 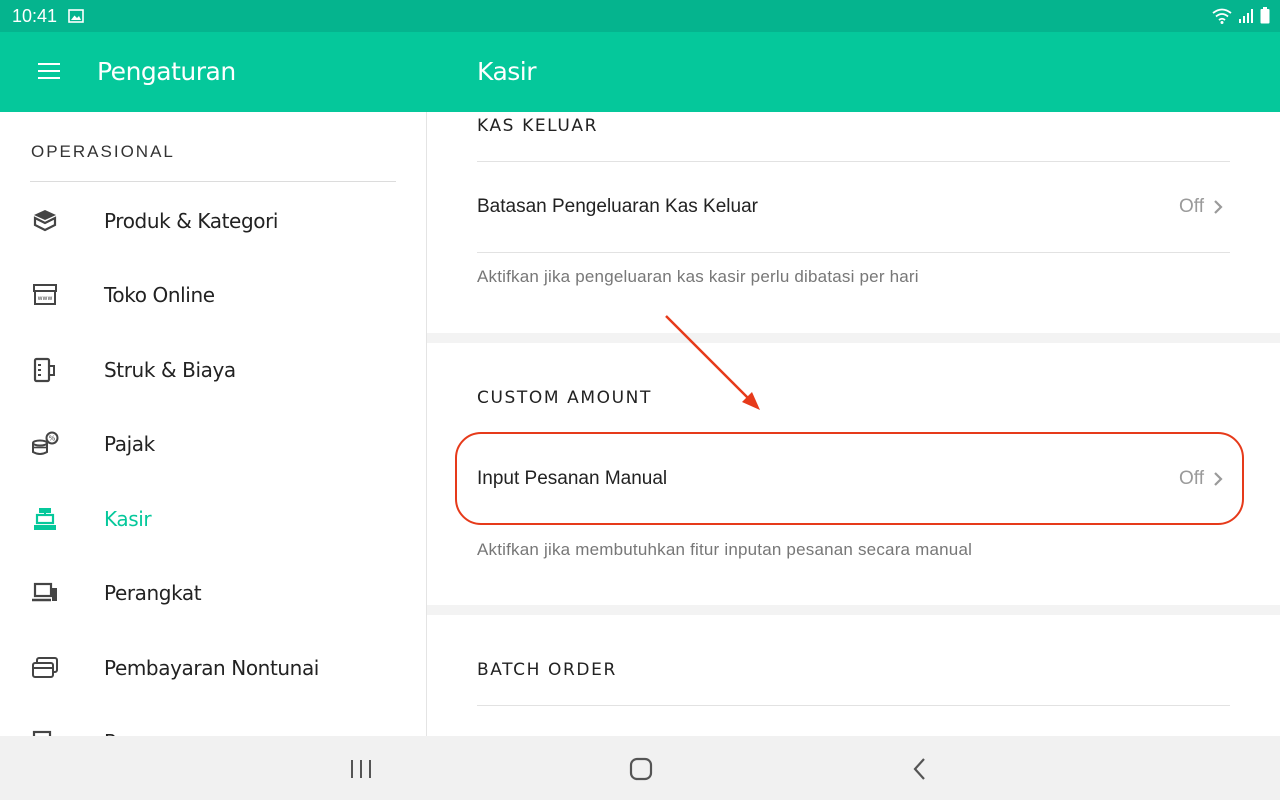 I want to click on sidebar-divider, so click(x=213, y=181).